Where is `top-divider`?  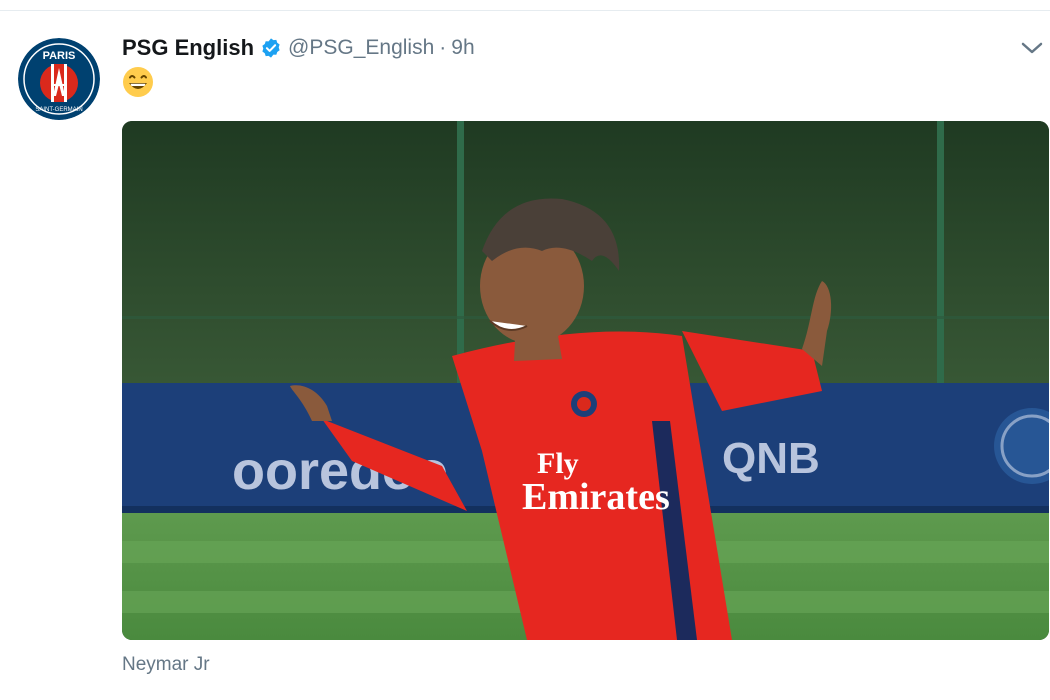 top-divider is located at coordinates (525, 10).